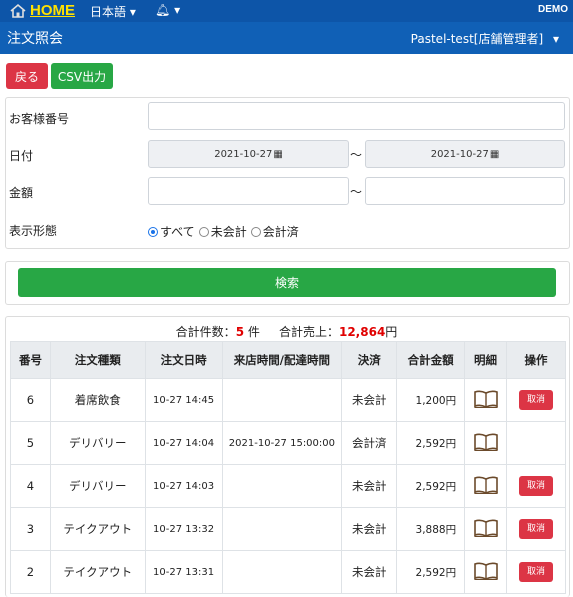 The image size is (573, 597). What do you see at coordinates (30, 486) in the screenshot?
I see `order-number: 4` at bounding box center [30, 486].